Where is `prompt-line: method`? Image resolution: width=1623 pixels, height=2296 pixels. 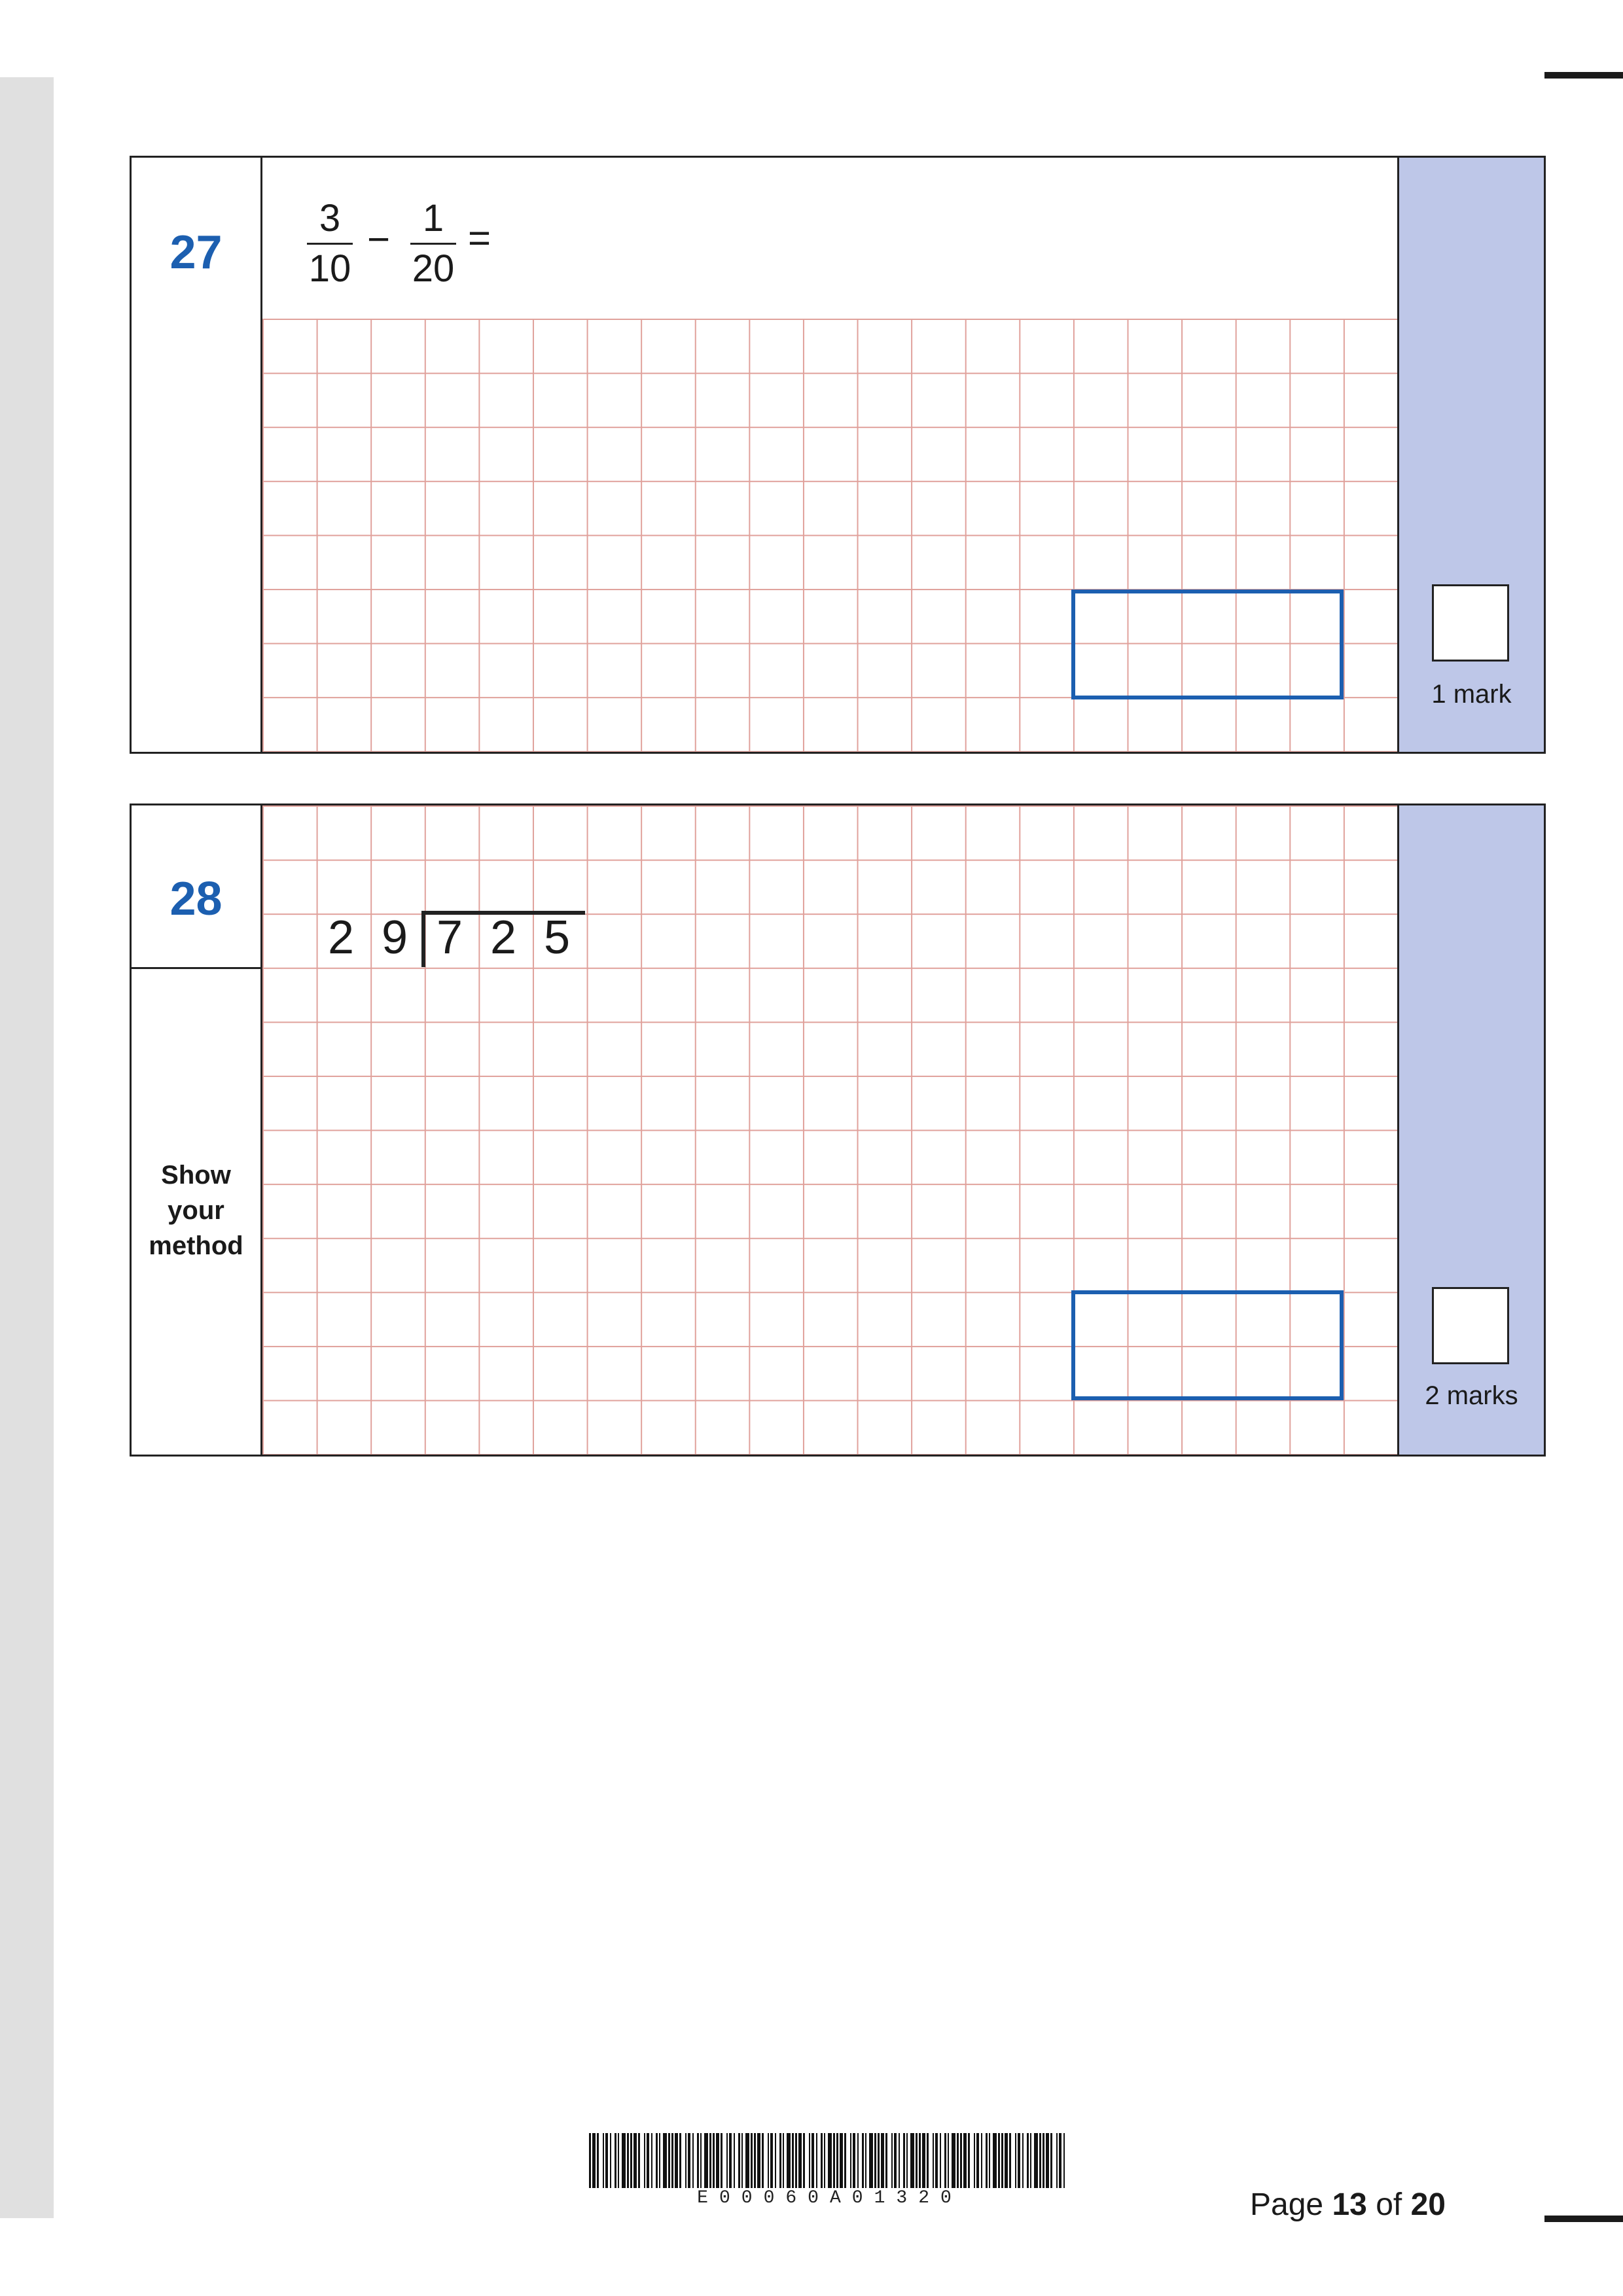 prompt-line: method is located at coordinates (196, 1245).